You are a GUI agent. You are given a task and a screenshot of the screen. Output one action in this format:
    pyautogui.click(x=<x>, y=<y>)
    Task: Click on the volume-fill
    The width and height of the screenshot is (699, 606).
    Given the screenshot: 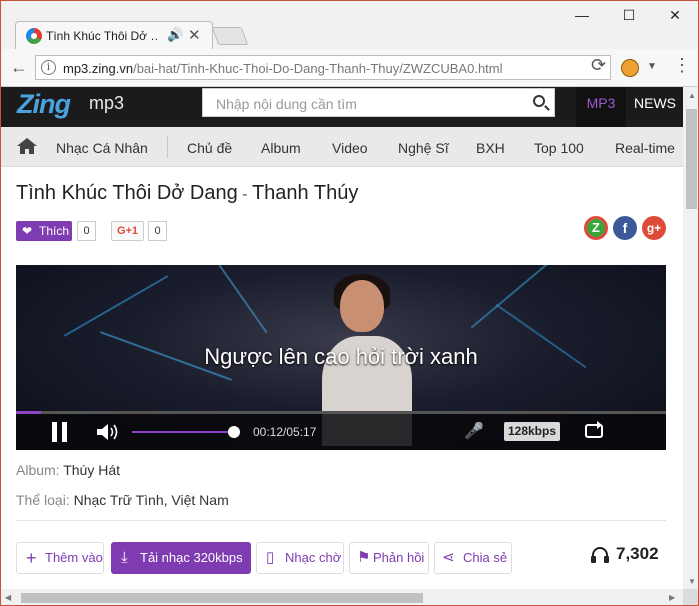 What is the action you would take?
    pyautogui.click(x=183, y=432)
    